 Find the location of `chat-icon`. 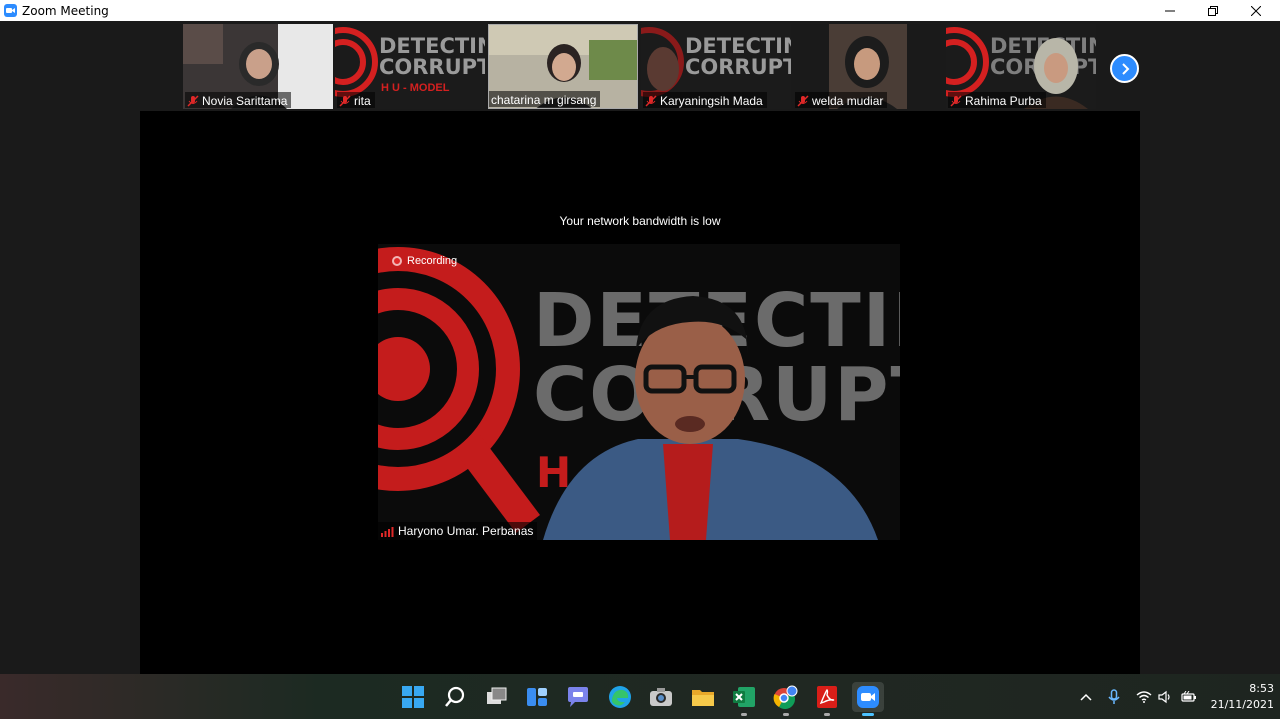

chat-icon is located at coordinates (578, 697).